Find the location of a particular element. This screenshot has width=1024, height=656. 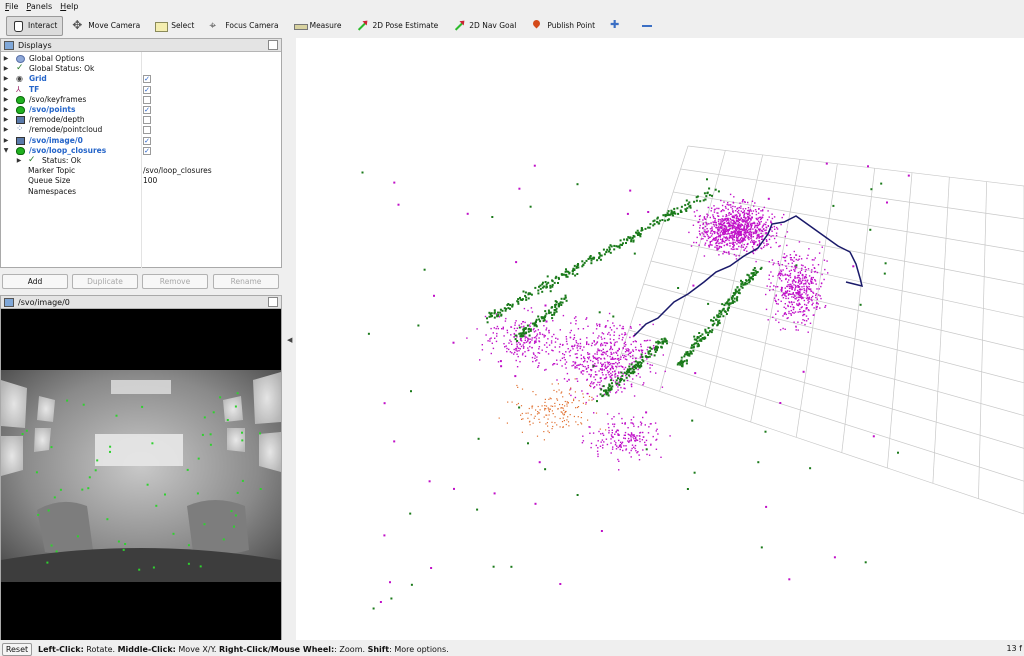

menu-bar: File Panels Help is located at coordinates (512, 6).